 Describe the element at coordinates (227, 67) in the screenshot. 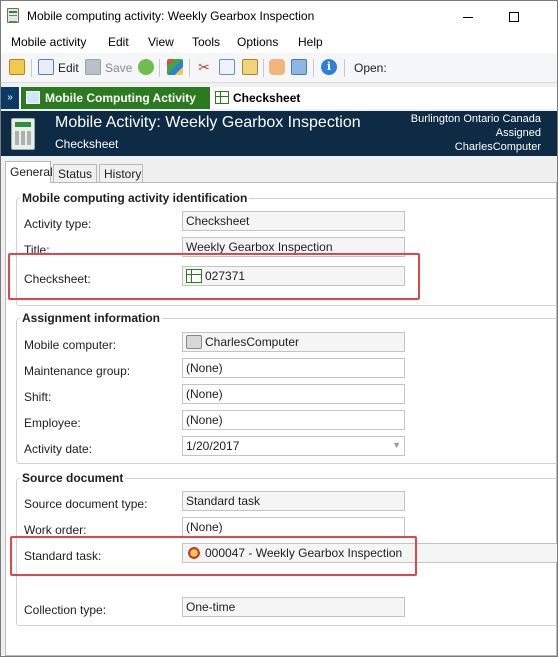

I see `copy-icon` at that location.